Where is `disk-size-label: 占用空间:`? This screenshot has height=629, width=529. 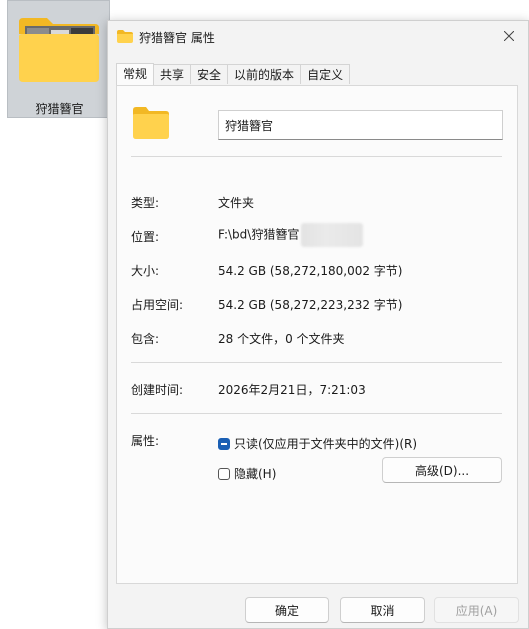 disk-size-label: 占用空间: is located at coordinates (157, 305).